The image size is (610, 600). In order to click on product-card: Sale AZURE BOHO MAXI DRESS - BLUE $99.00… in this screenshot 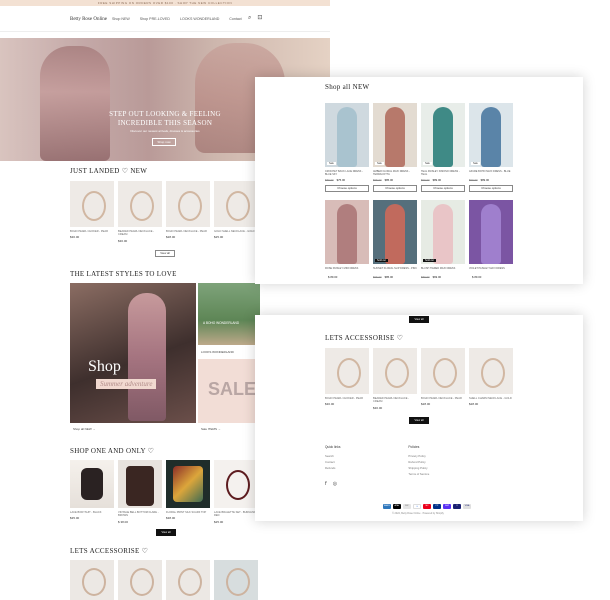, I will do `click(491, 147)`.